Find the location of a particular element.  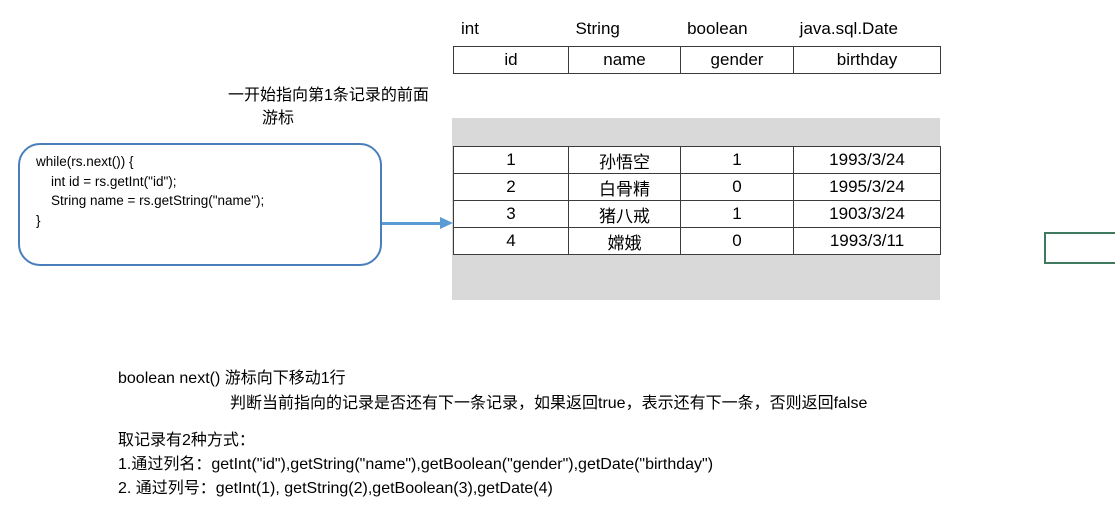

java-type-gender: boolean is located at coordinates (717, 28).